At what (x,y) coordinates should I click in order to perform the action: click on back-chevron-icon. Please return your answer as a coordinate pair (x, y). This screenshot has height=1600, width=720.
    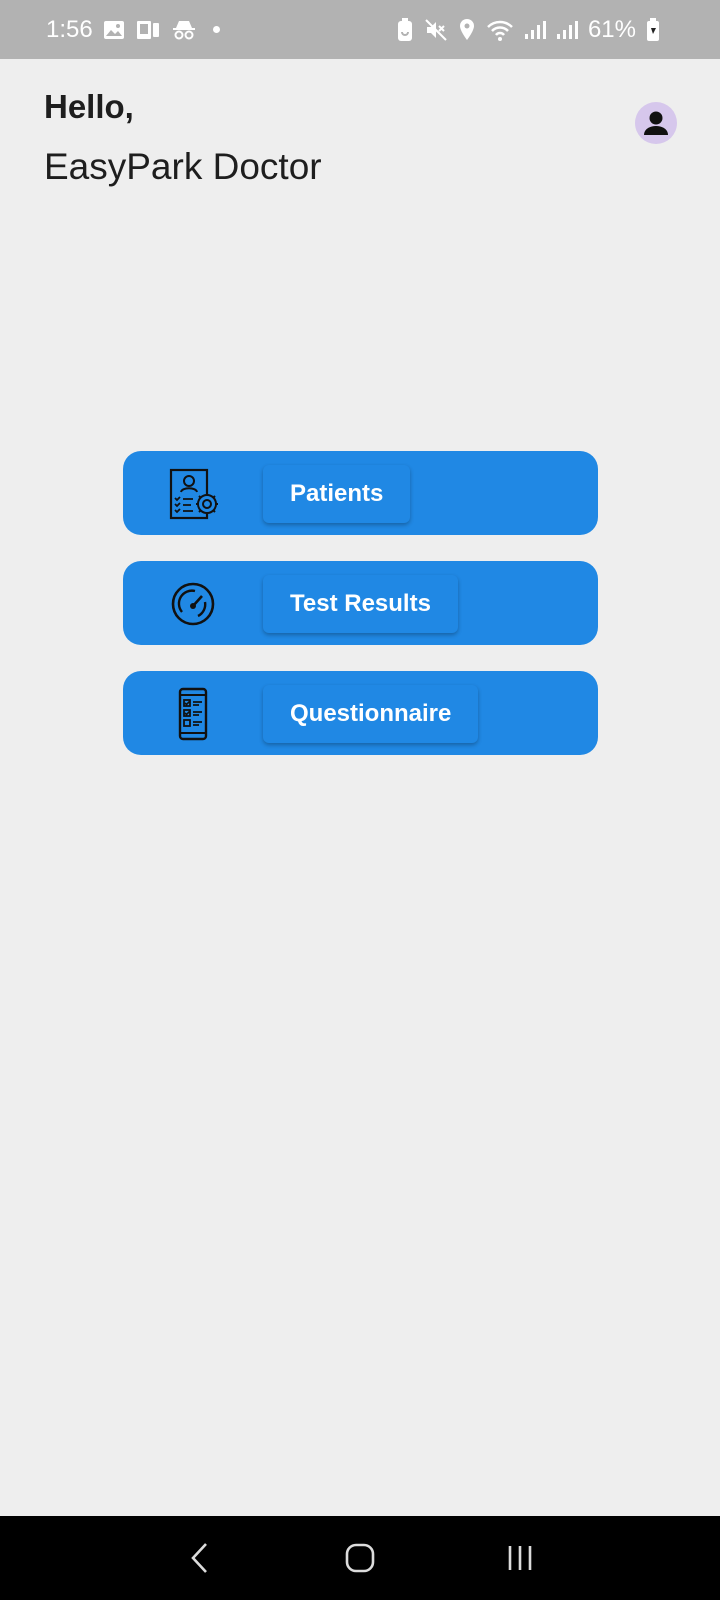
    Looking at the image, I should click on (200, 1558).